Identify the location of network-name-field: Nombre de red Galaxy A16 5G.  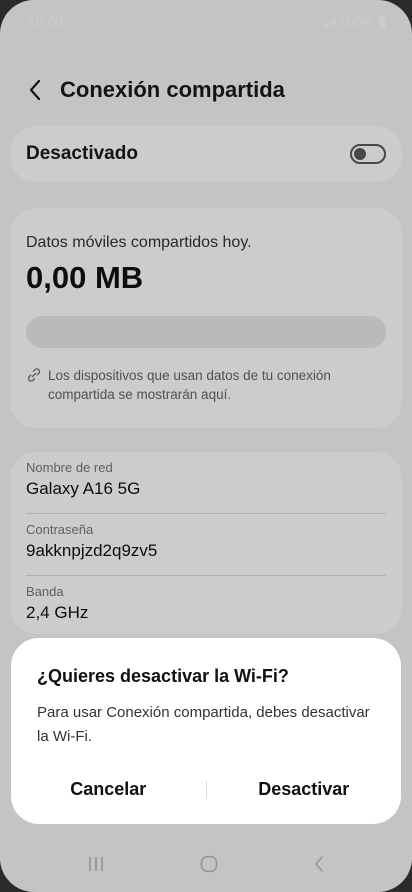
(206, 483).